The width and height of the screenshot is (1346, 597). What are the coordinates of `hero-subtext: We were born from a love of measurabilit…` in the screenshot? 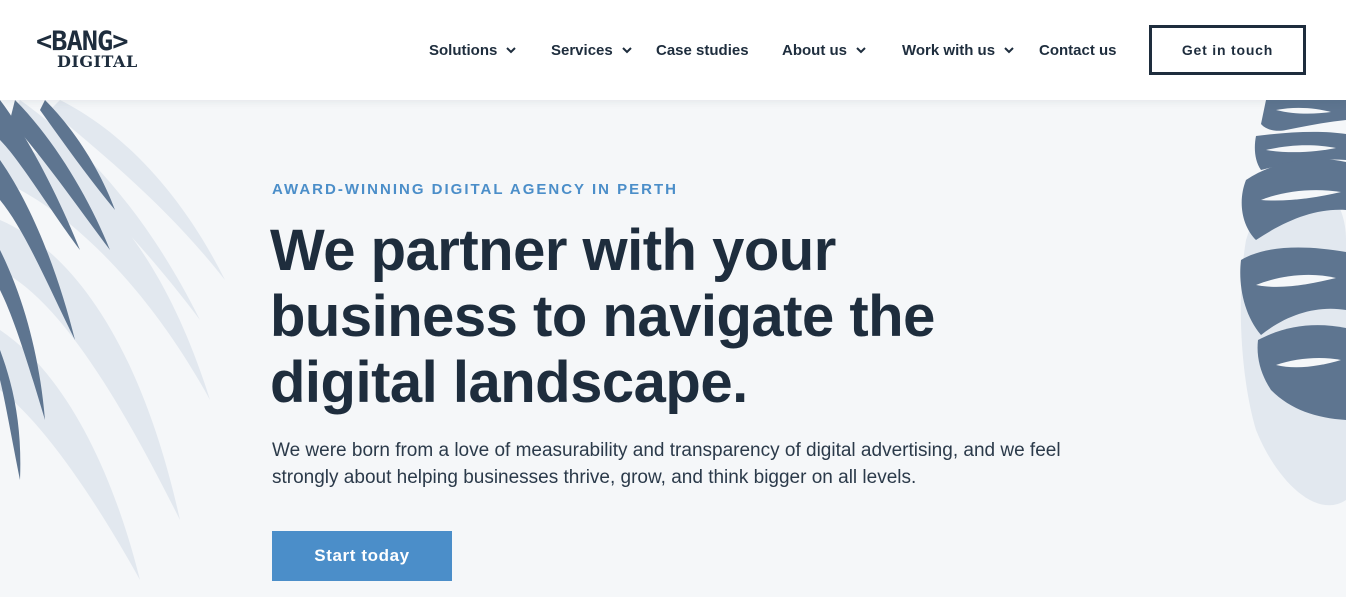 It's located at (666, 464).